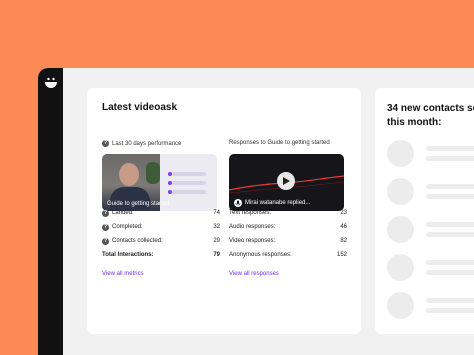  I want to click on responses-subtitle: Responses to Guide to getting started, so click(279, 143).